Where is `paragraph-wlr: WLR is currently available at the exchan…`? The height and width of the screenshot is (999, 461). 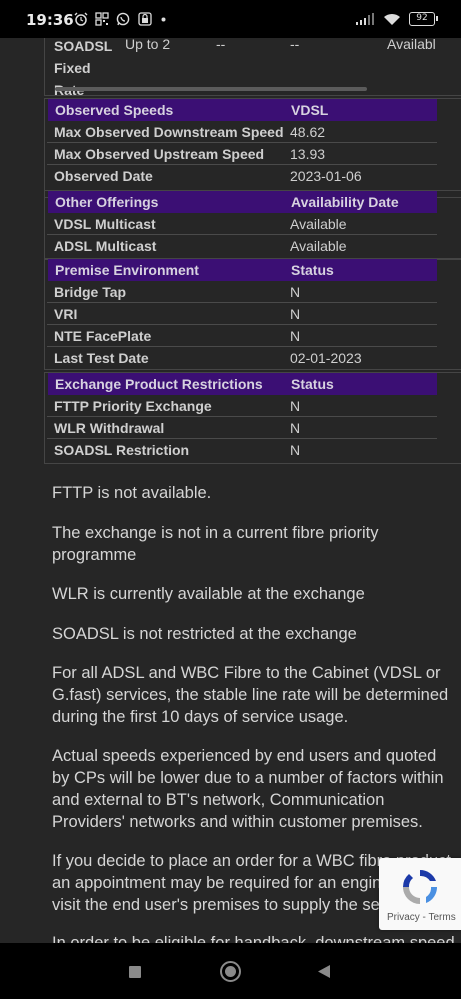
paragraph-wlr: WLR is currently available at the exchan… is located at coordinates (208, 594).